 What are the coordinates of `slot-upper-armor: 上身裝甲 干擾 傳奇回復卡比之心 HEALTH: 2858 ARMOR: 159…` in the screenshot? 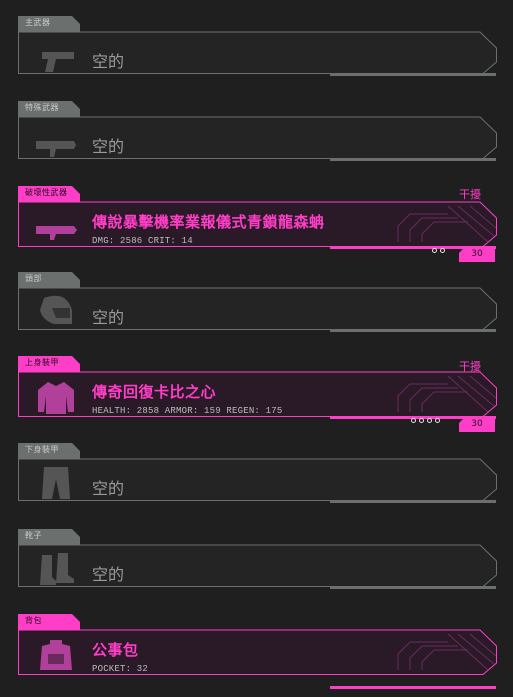 It's located at (257, 396).